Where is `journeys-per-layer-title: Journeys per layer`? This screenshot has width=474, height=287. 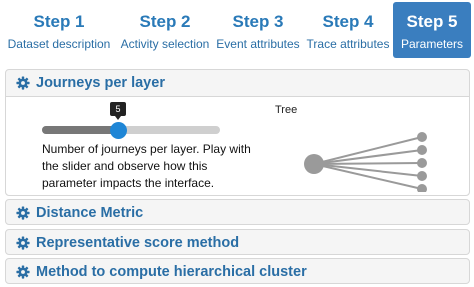
journeys-per-layer-title: Journeys per layer is located at coordinates (100, 83).